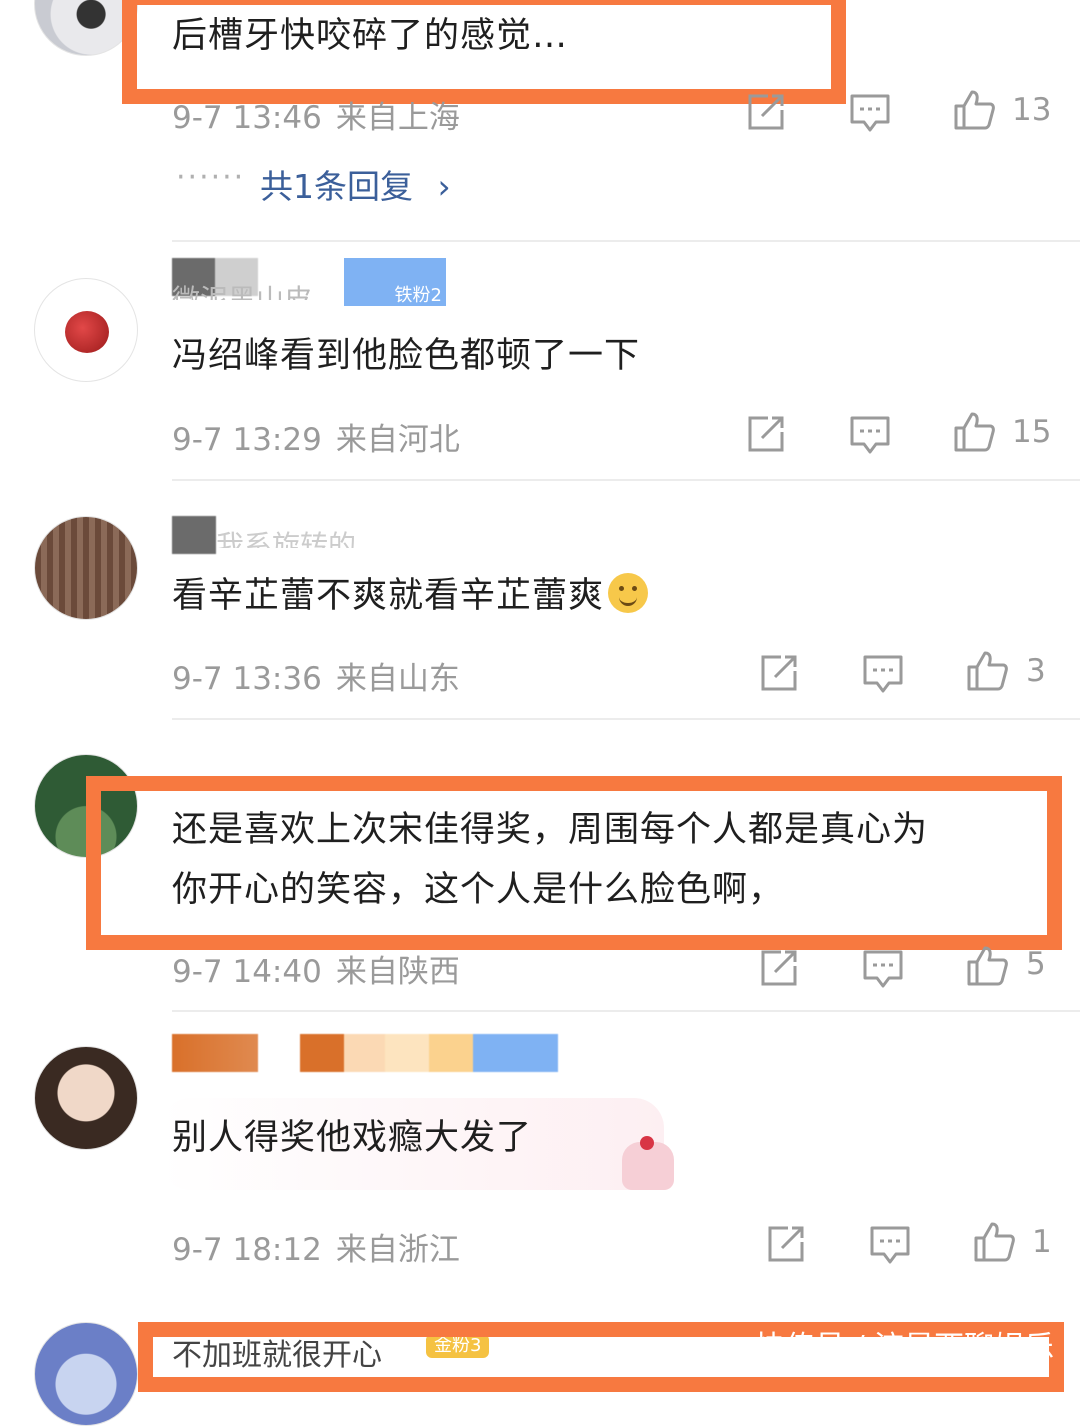 This screenshot has width=1080, height=1426. What do you see at coordinates (905, 1347) in the screenshot?
I see `watermark: 快传号 / 流星西聊娱乐` at bounding box center [905, 1347].